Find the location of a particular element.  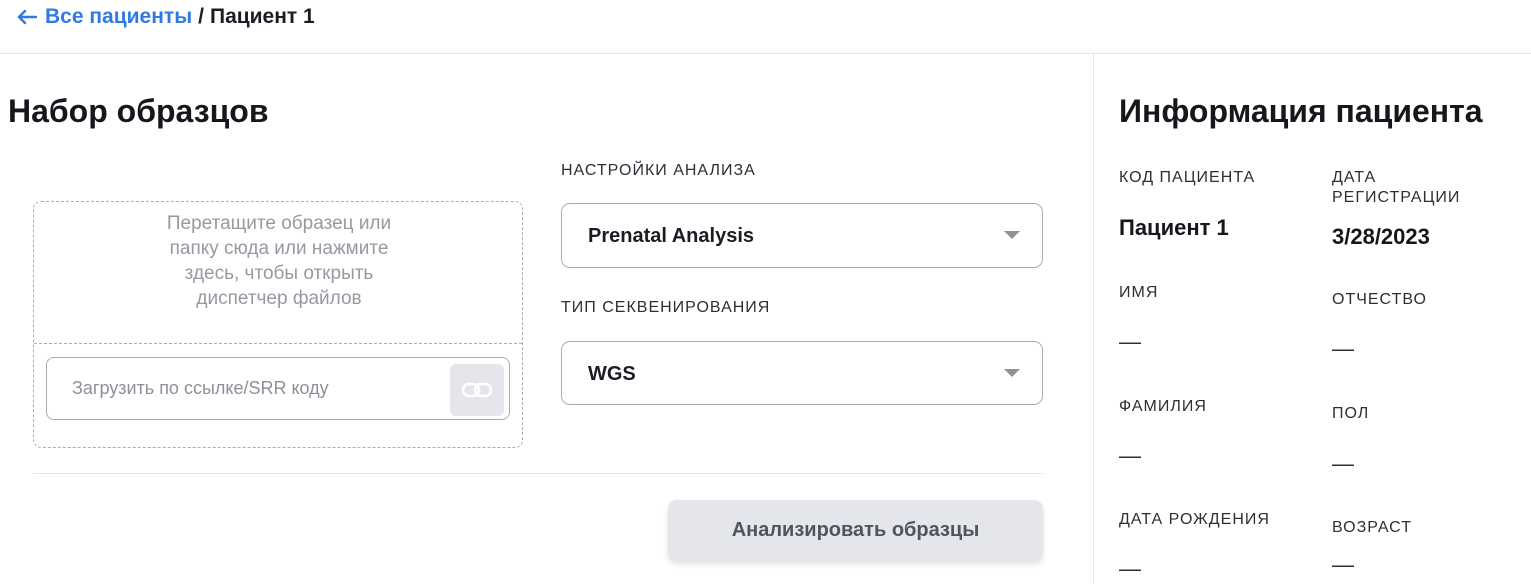

last-name-value: — is located at coordinates (1130, 455).